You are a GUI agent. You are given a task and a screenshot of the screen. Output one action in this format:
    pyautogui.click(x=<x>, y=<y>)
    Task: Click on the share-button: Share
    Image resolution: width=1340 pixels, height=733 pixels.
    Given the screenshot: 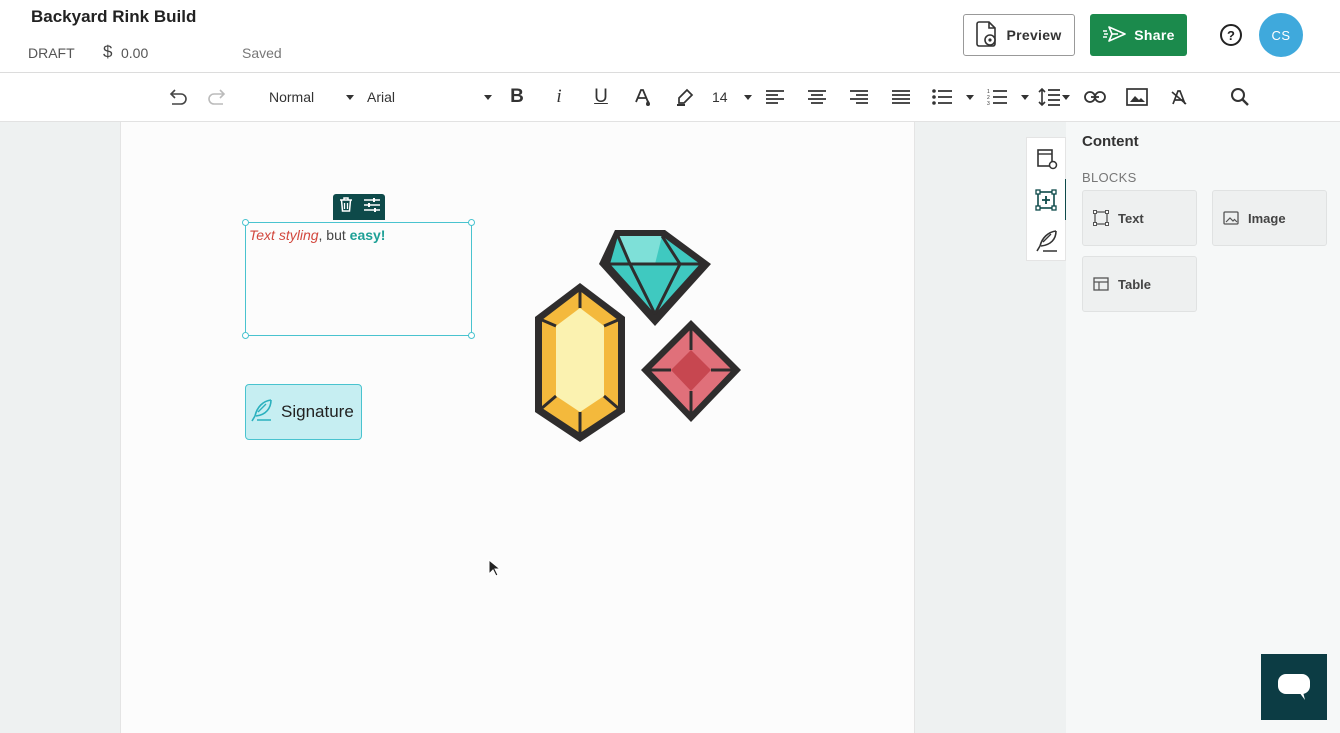 What is the action you would take?
    pyautogui.click(x=1138, y=35)
    